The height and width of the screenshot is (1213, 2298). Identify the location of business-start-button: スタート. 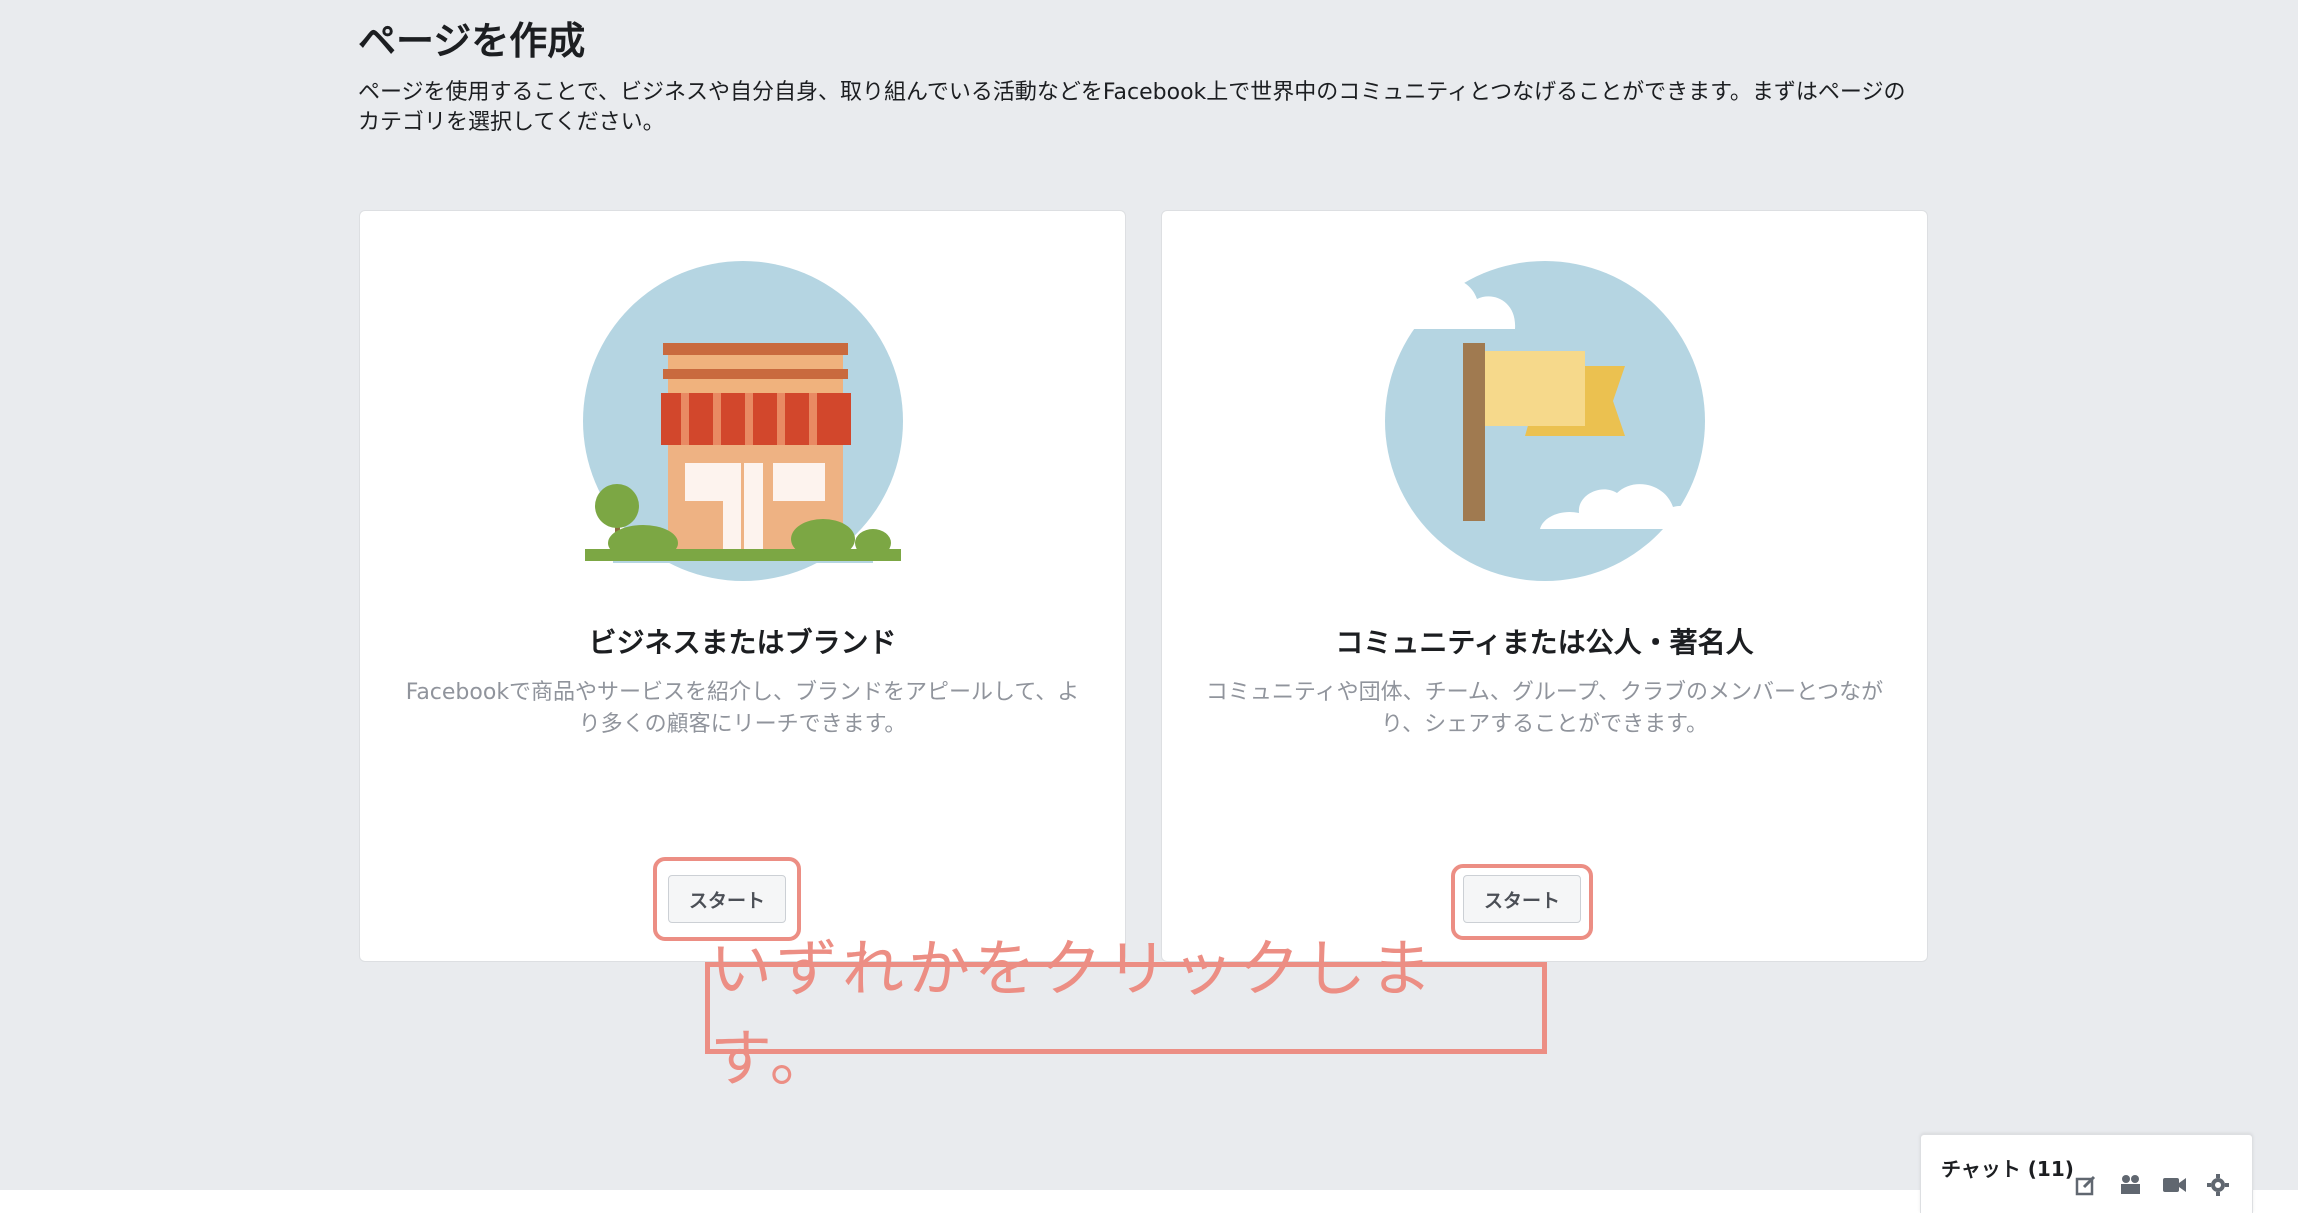
(727, 899).